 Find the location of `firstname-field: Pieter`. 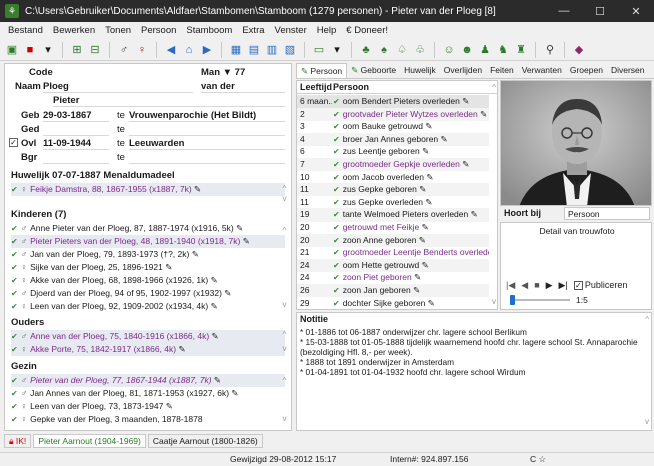

firstname-field: Pieter is located at coordinates (169, 100).